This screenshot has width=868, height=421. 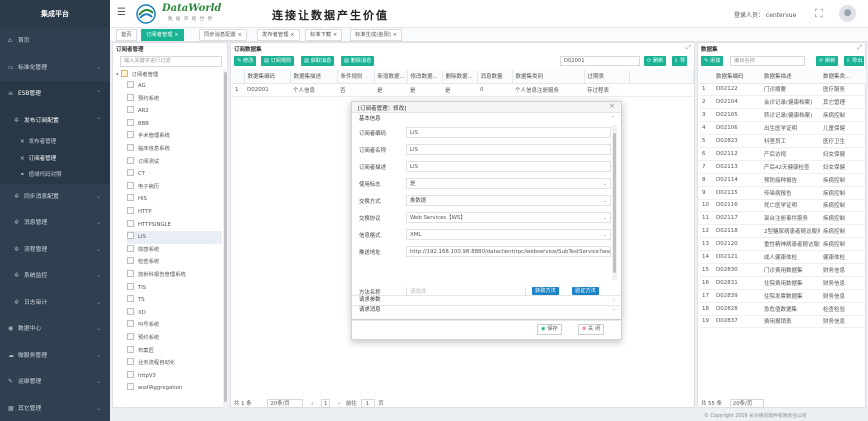 What do you see at coordinates (122, 13) in the screenshot?
I see `menu-toggle-icon: ☰` at bounding box center [122, 13].